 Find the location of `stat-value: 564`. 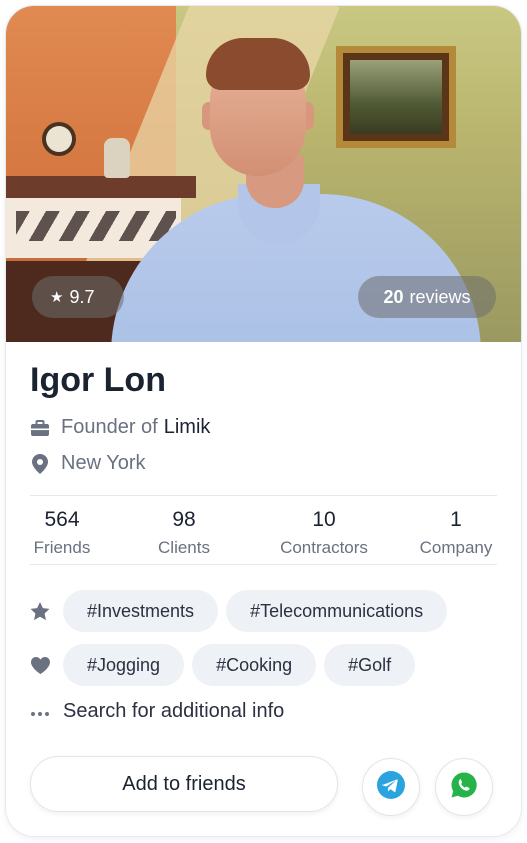

stat-value: 564 is located at coordinates (62, 519).